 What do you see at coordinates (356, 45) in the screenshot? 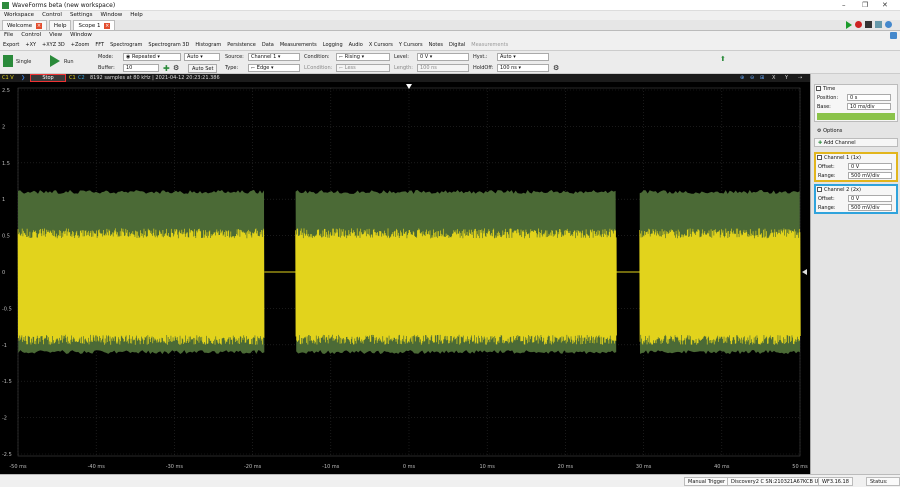
I see `tool-audio: Audio` at bounding box center [356, 45].